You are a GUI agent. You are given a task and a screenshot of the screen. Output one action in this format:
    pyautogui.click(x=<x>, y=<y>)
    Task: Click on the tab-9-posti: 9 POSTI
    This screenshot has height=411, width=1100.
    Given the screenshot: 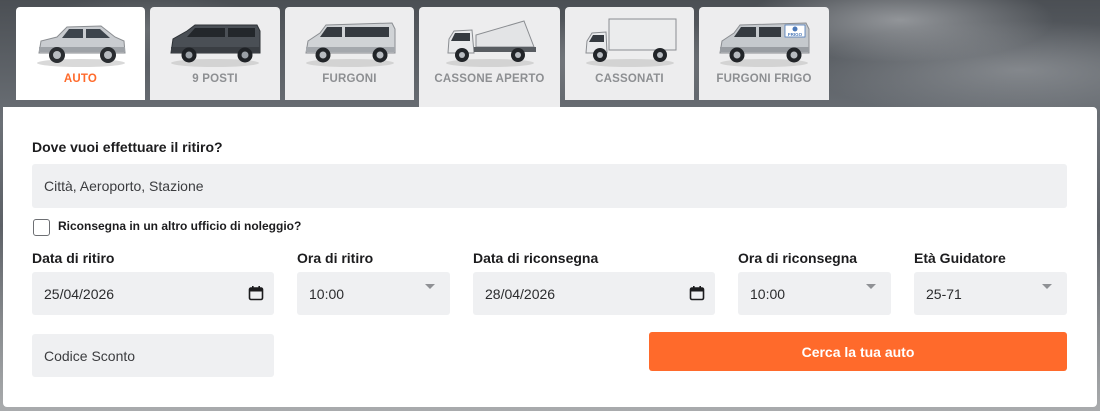 What is the action you would take?
    pyautogui.click(x=215, y=53)
    